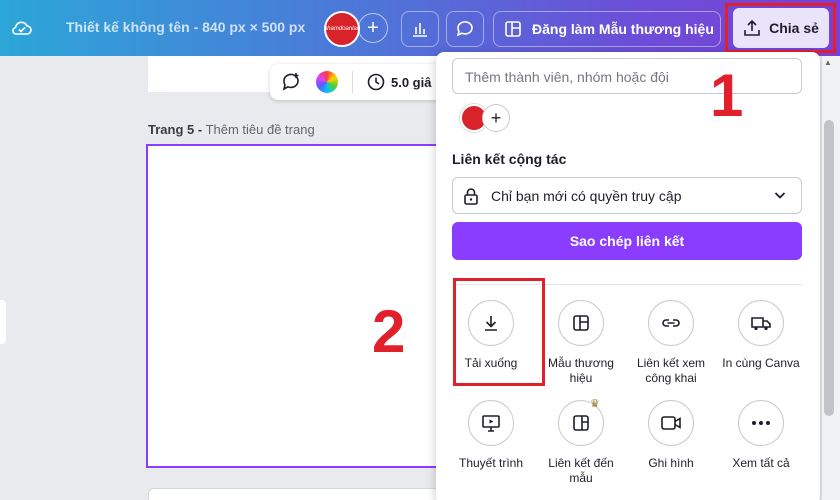 The height and width of the screenshot is (500, 840). Describe the element at coordinates (671, 370) in the screenshot. I see `public-link-label: Liên kết xem công khai` at that location.